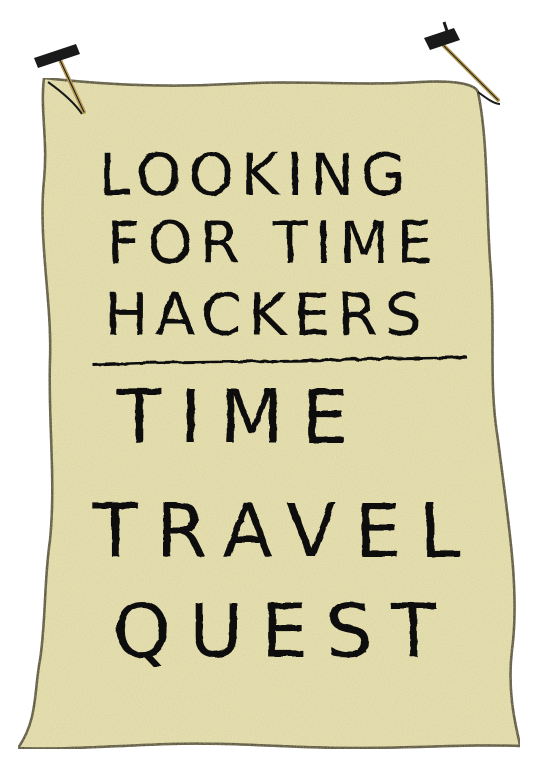 The height and width of the screenshot is (776, 548). What do you see at coordinates (255, 174) in the screenshot?
I see `poster-line-looking: LOOKING` at bounding box center [255, 174].